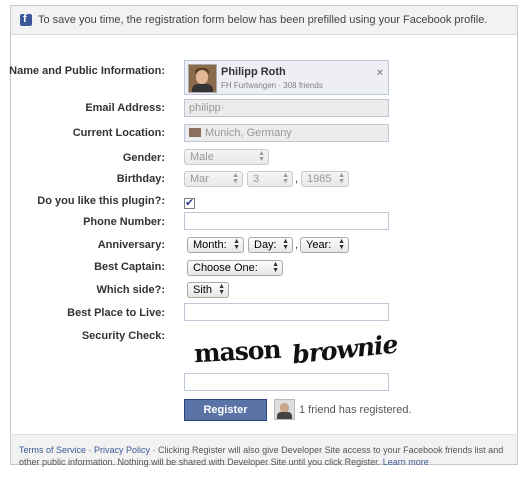 This screenshot has width=530, height=477. I want to click on anniversary-month-select: Month: ▲ ▼, so click(215, 245).